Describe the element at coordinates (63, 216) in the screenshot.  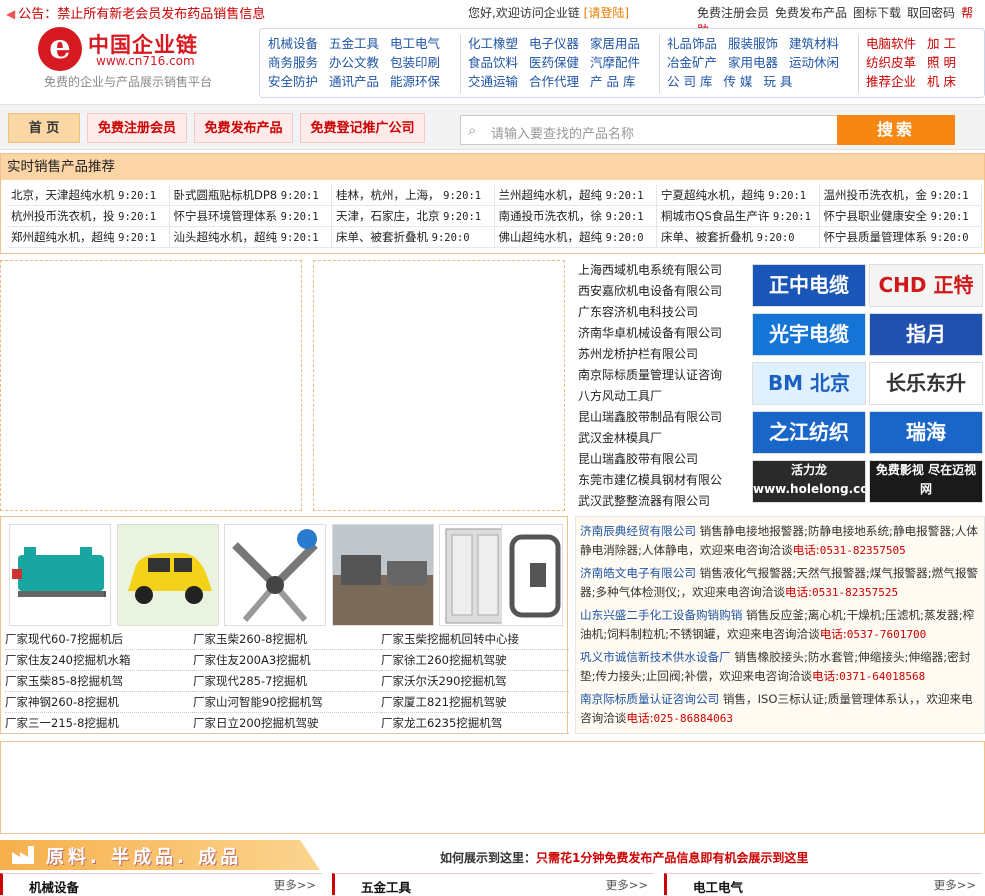
I see `recommend-item-name: 杭州投币洗衣机，投` at that location.